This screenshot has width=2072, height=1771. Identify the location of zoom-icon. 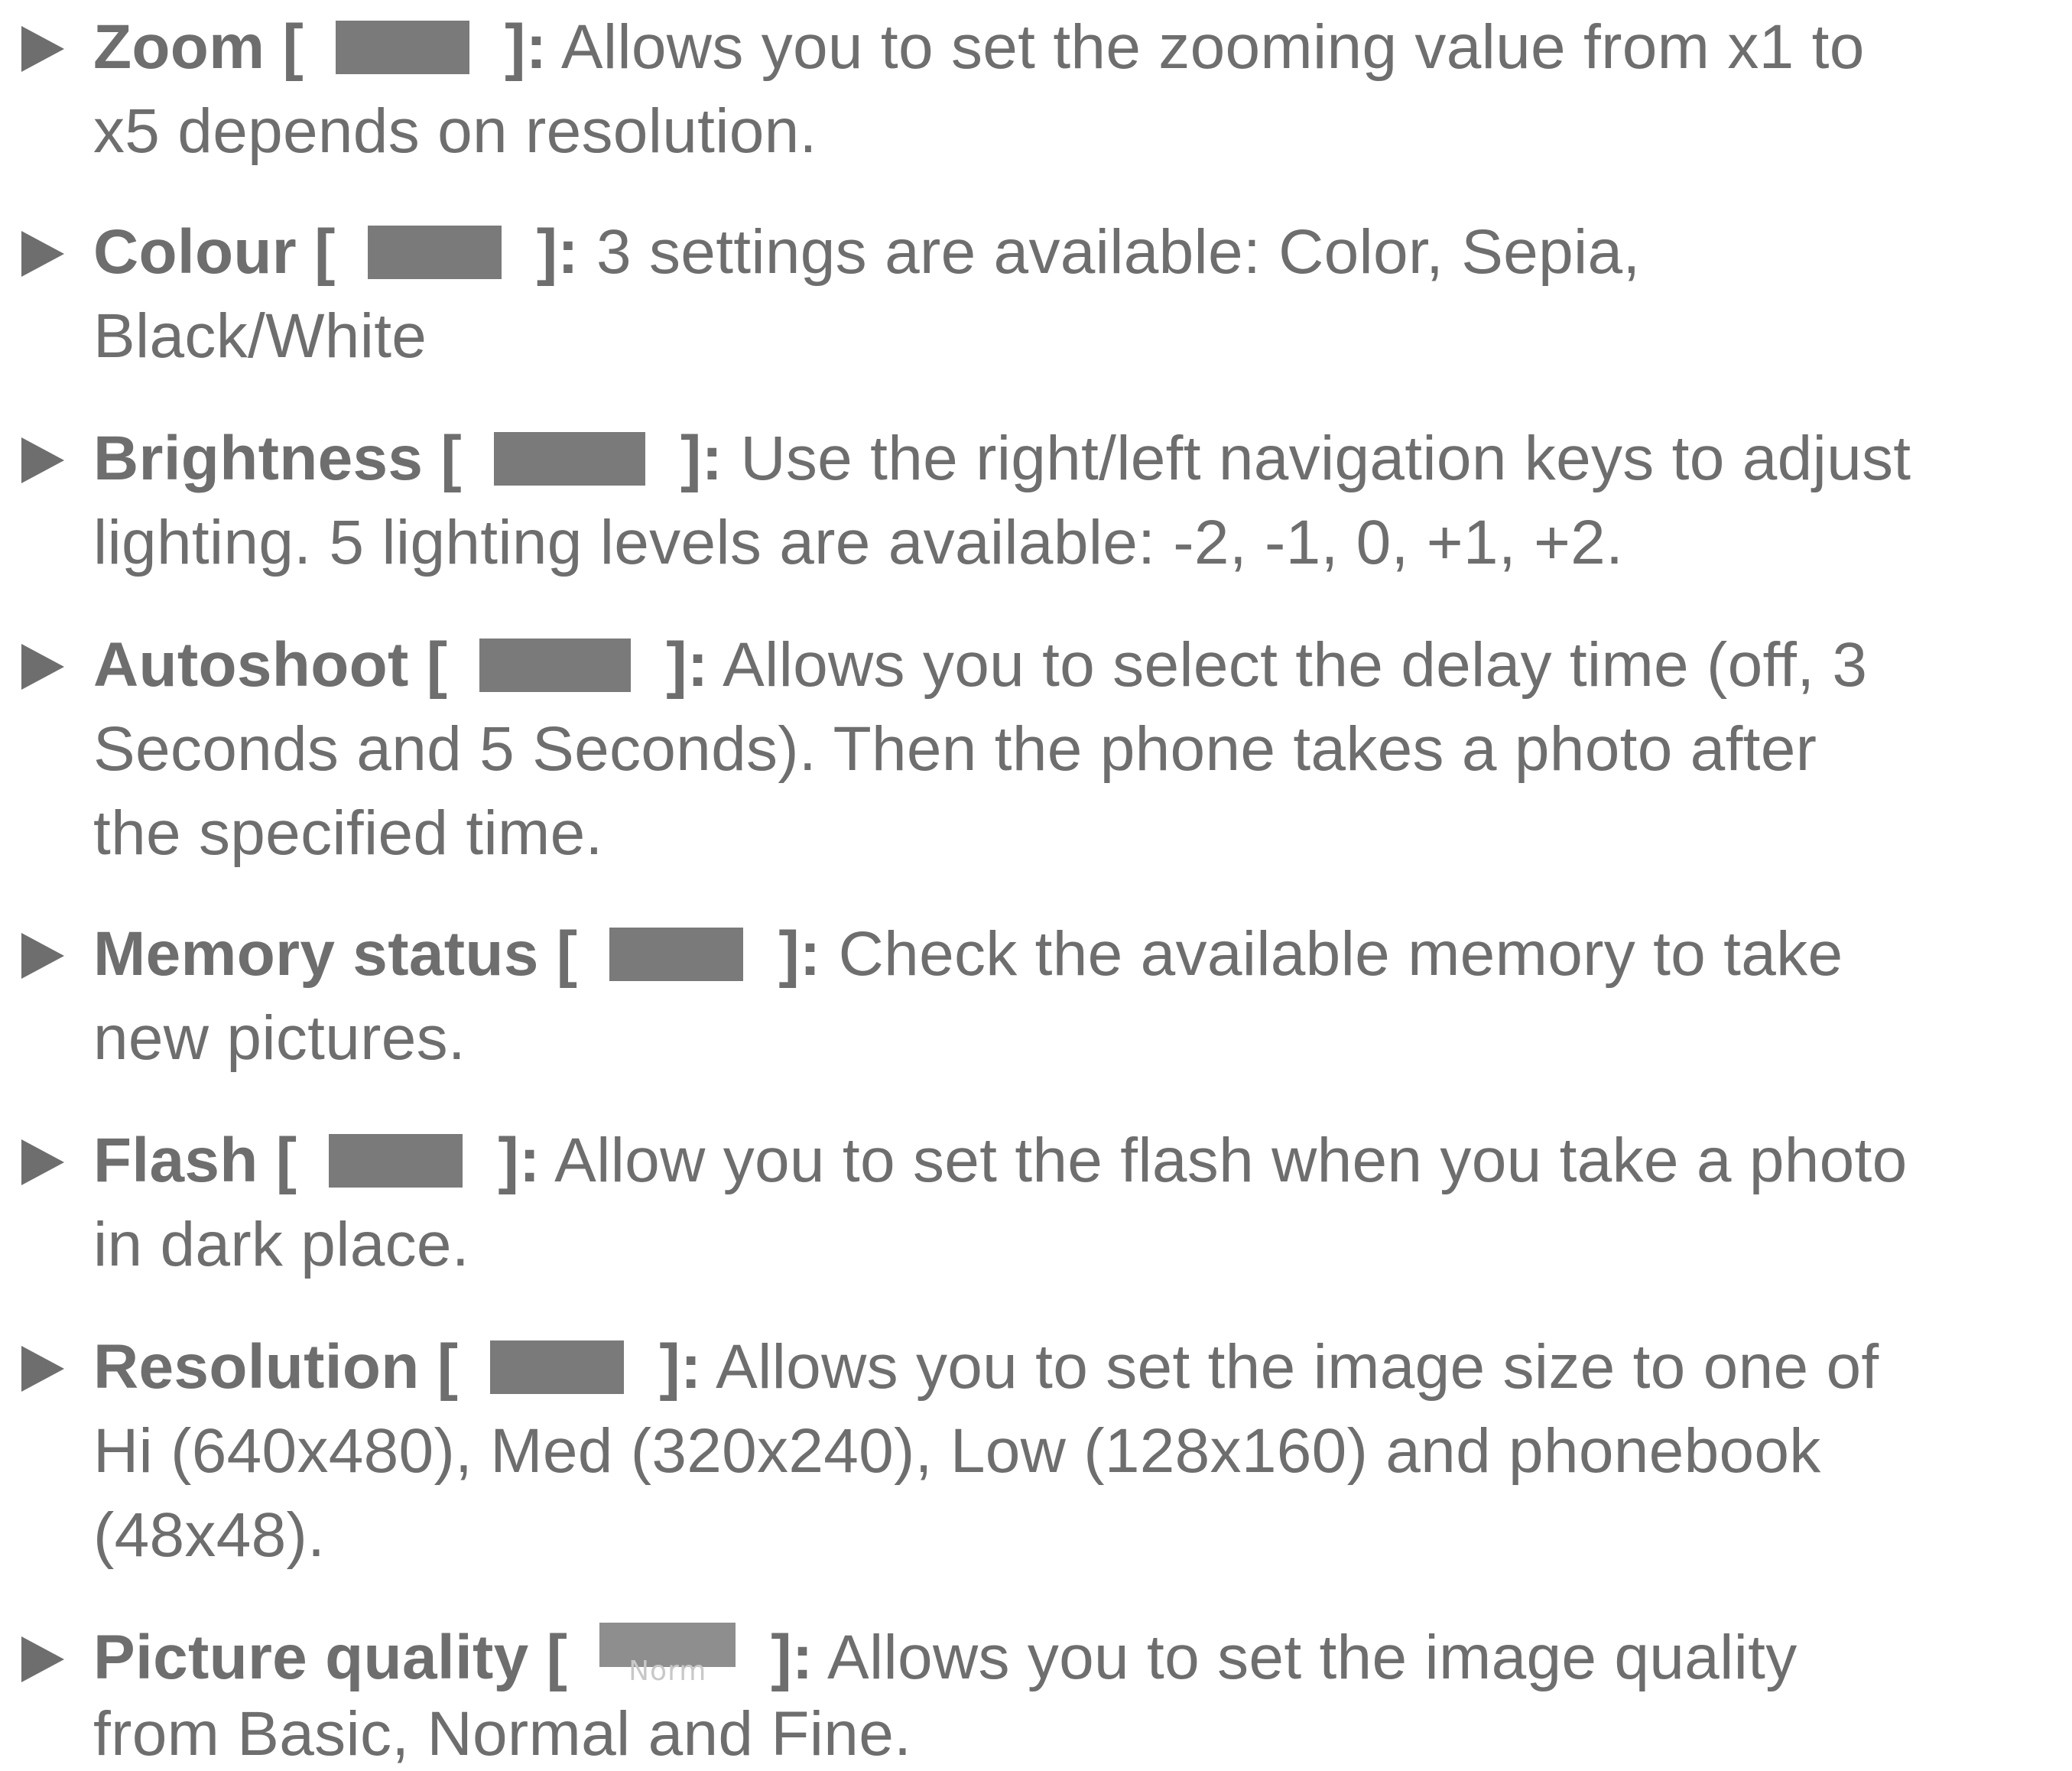
(403, 47).